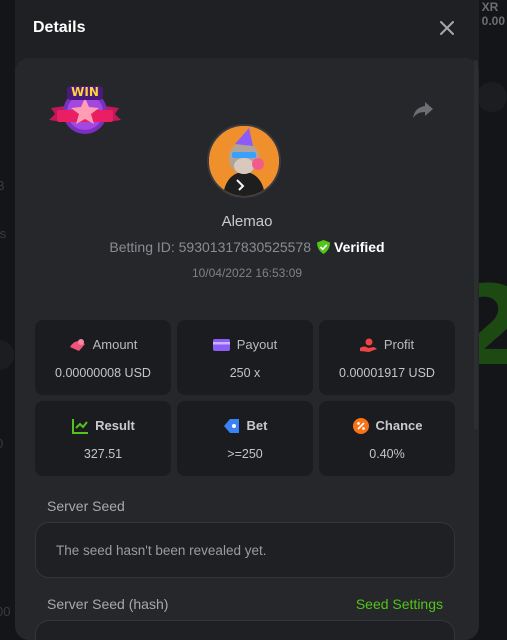  Describe the element at coordinates (232, 426) in the screenshot. I see `tag-icon` at that location.